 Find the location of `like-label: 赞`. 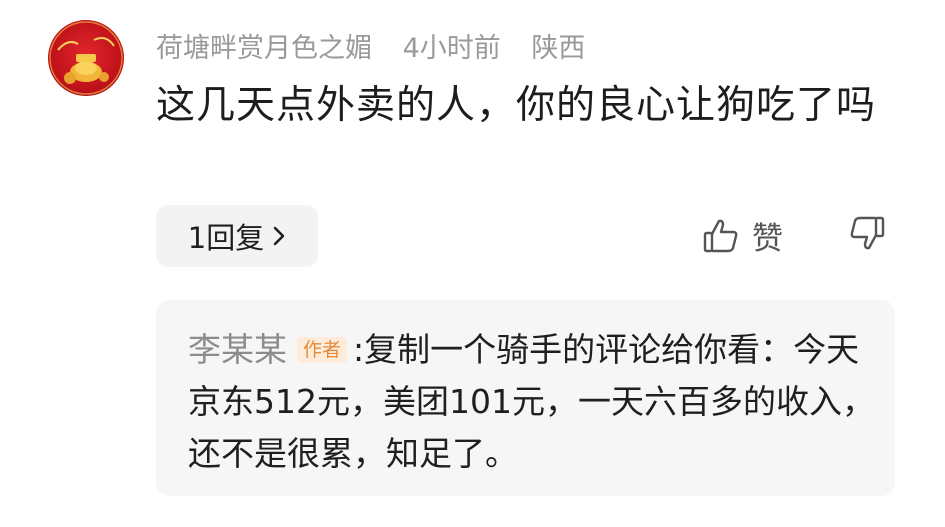

like-label: 赞 is located at coordinates (767, 239).